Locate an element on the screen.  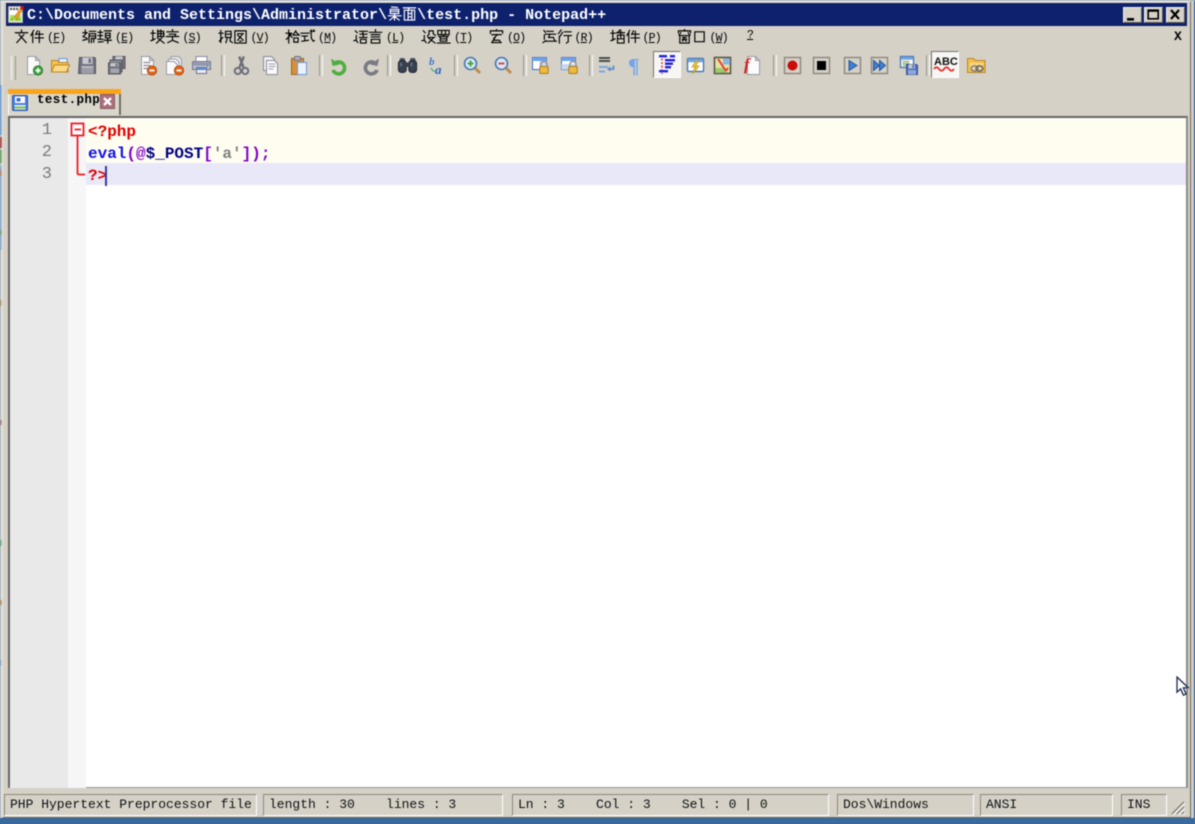
svg-text: a is located at coordinates (438, 69).